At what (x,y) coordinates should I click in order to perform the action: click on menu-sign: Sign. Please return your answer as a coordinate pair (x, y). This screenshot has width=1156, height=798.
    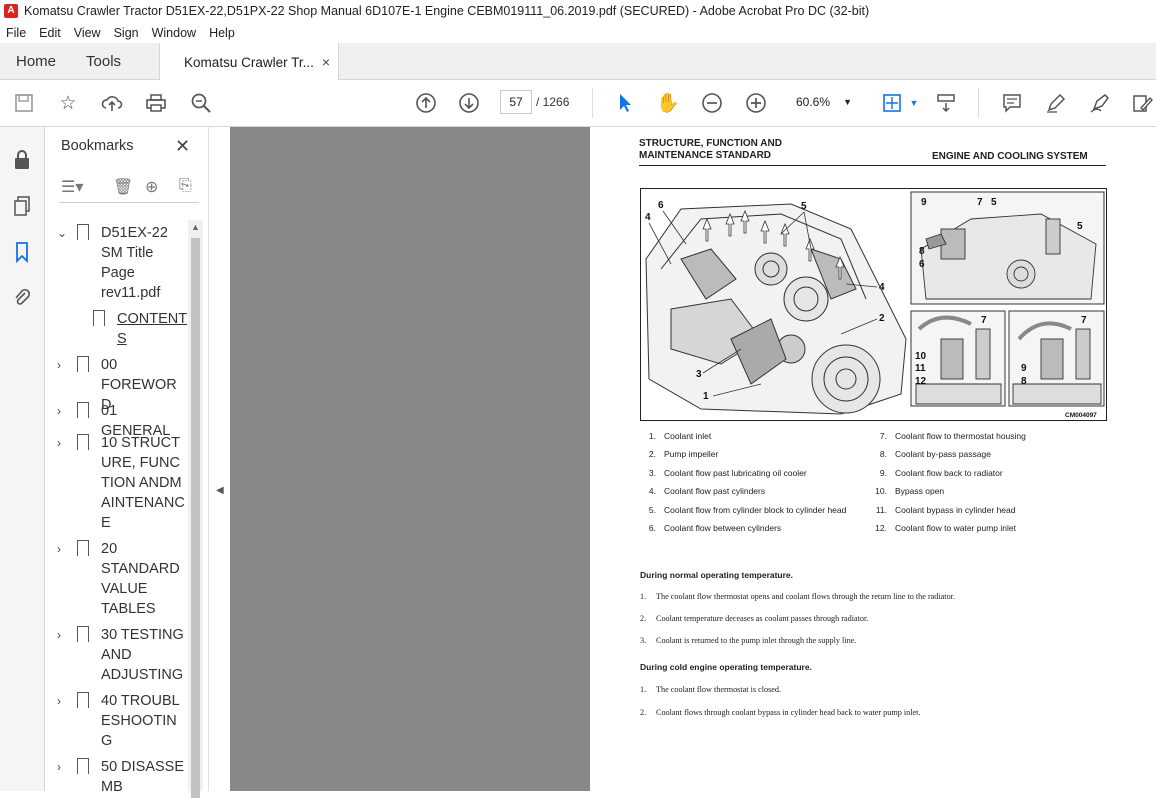
    Looking at the image, I should click on (126, 33).